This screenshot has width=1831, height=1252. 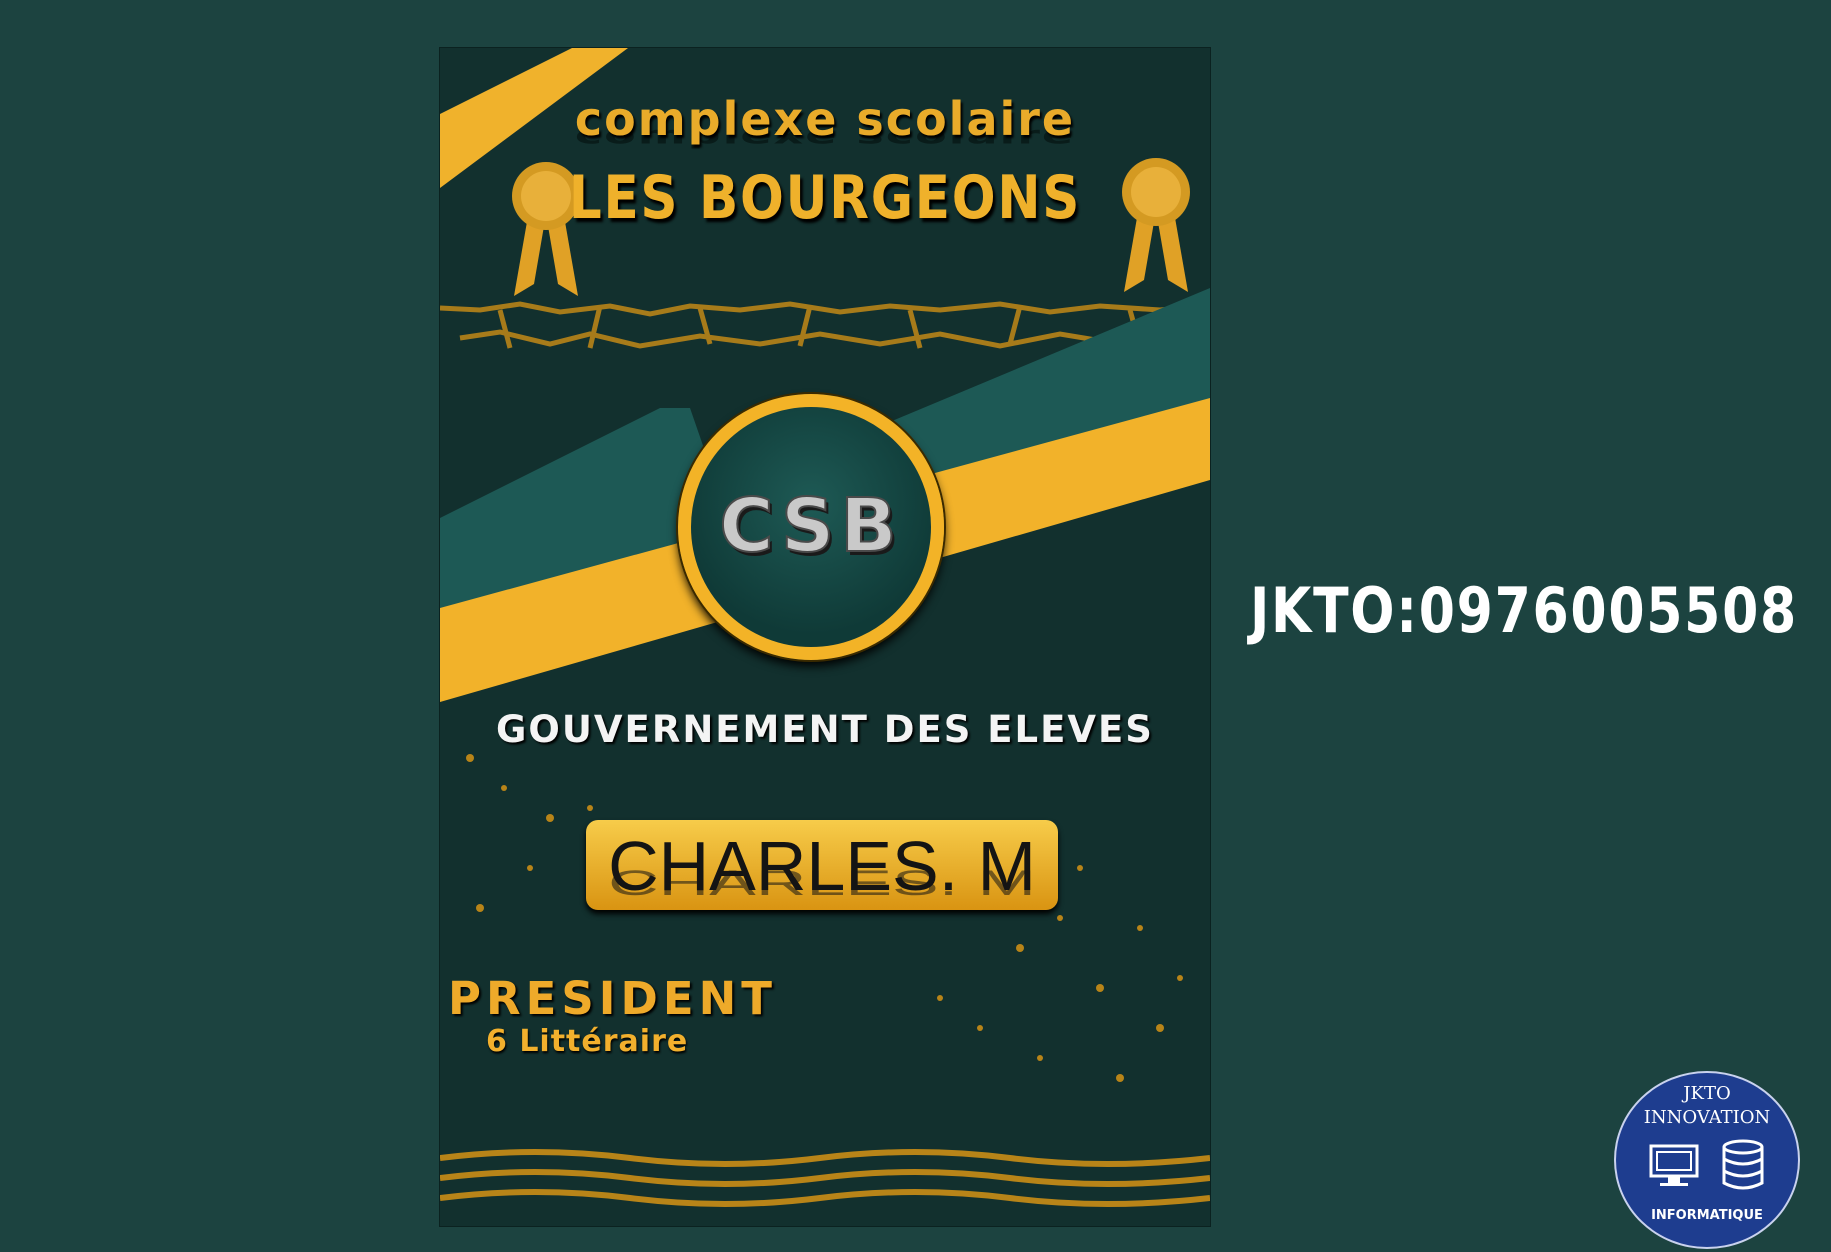 What do you see at coordinates (1707, 1160) in the screenshot?
I see `brand-logo: JKTO INNOVATION INFORMATIQUE` at bounding box center [1707, 1160].